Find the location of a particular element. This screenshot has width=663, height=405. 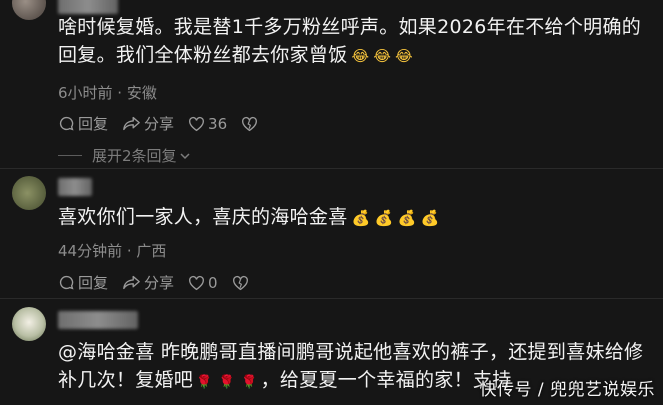

comment-text: 喜欢你们一家人，喜庆的海哈金喜 💰 💰 💰 💰 is located at coordinates (249, 217).